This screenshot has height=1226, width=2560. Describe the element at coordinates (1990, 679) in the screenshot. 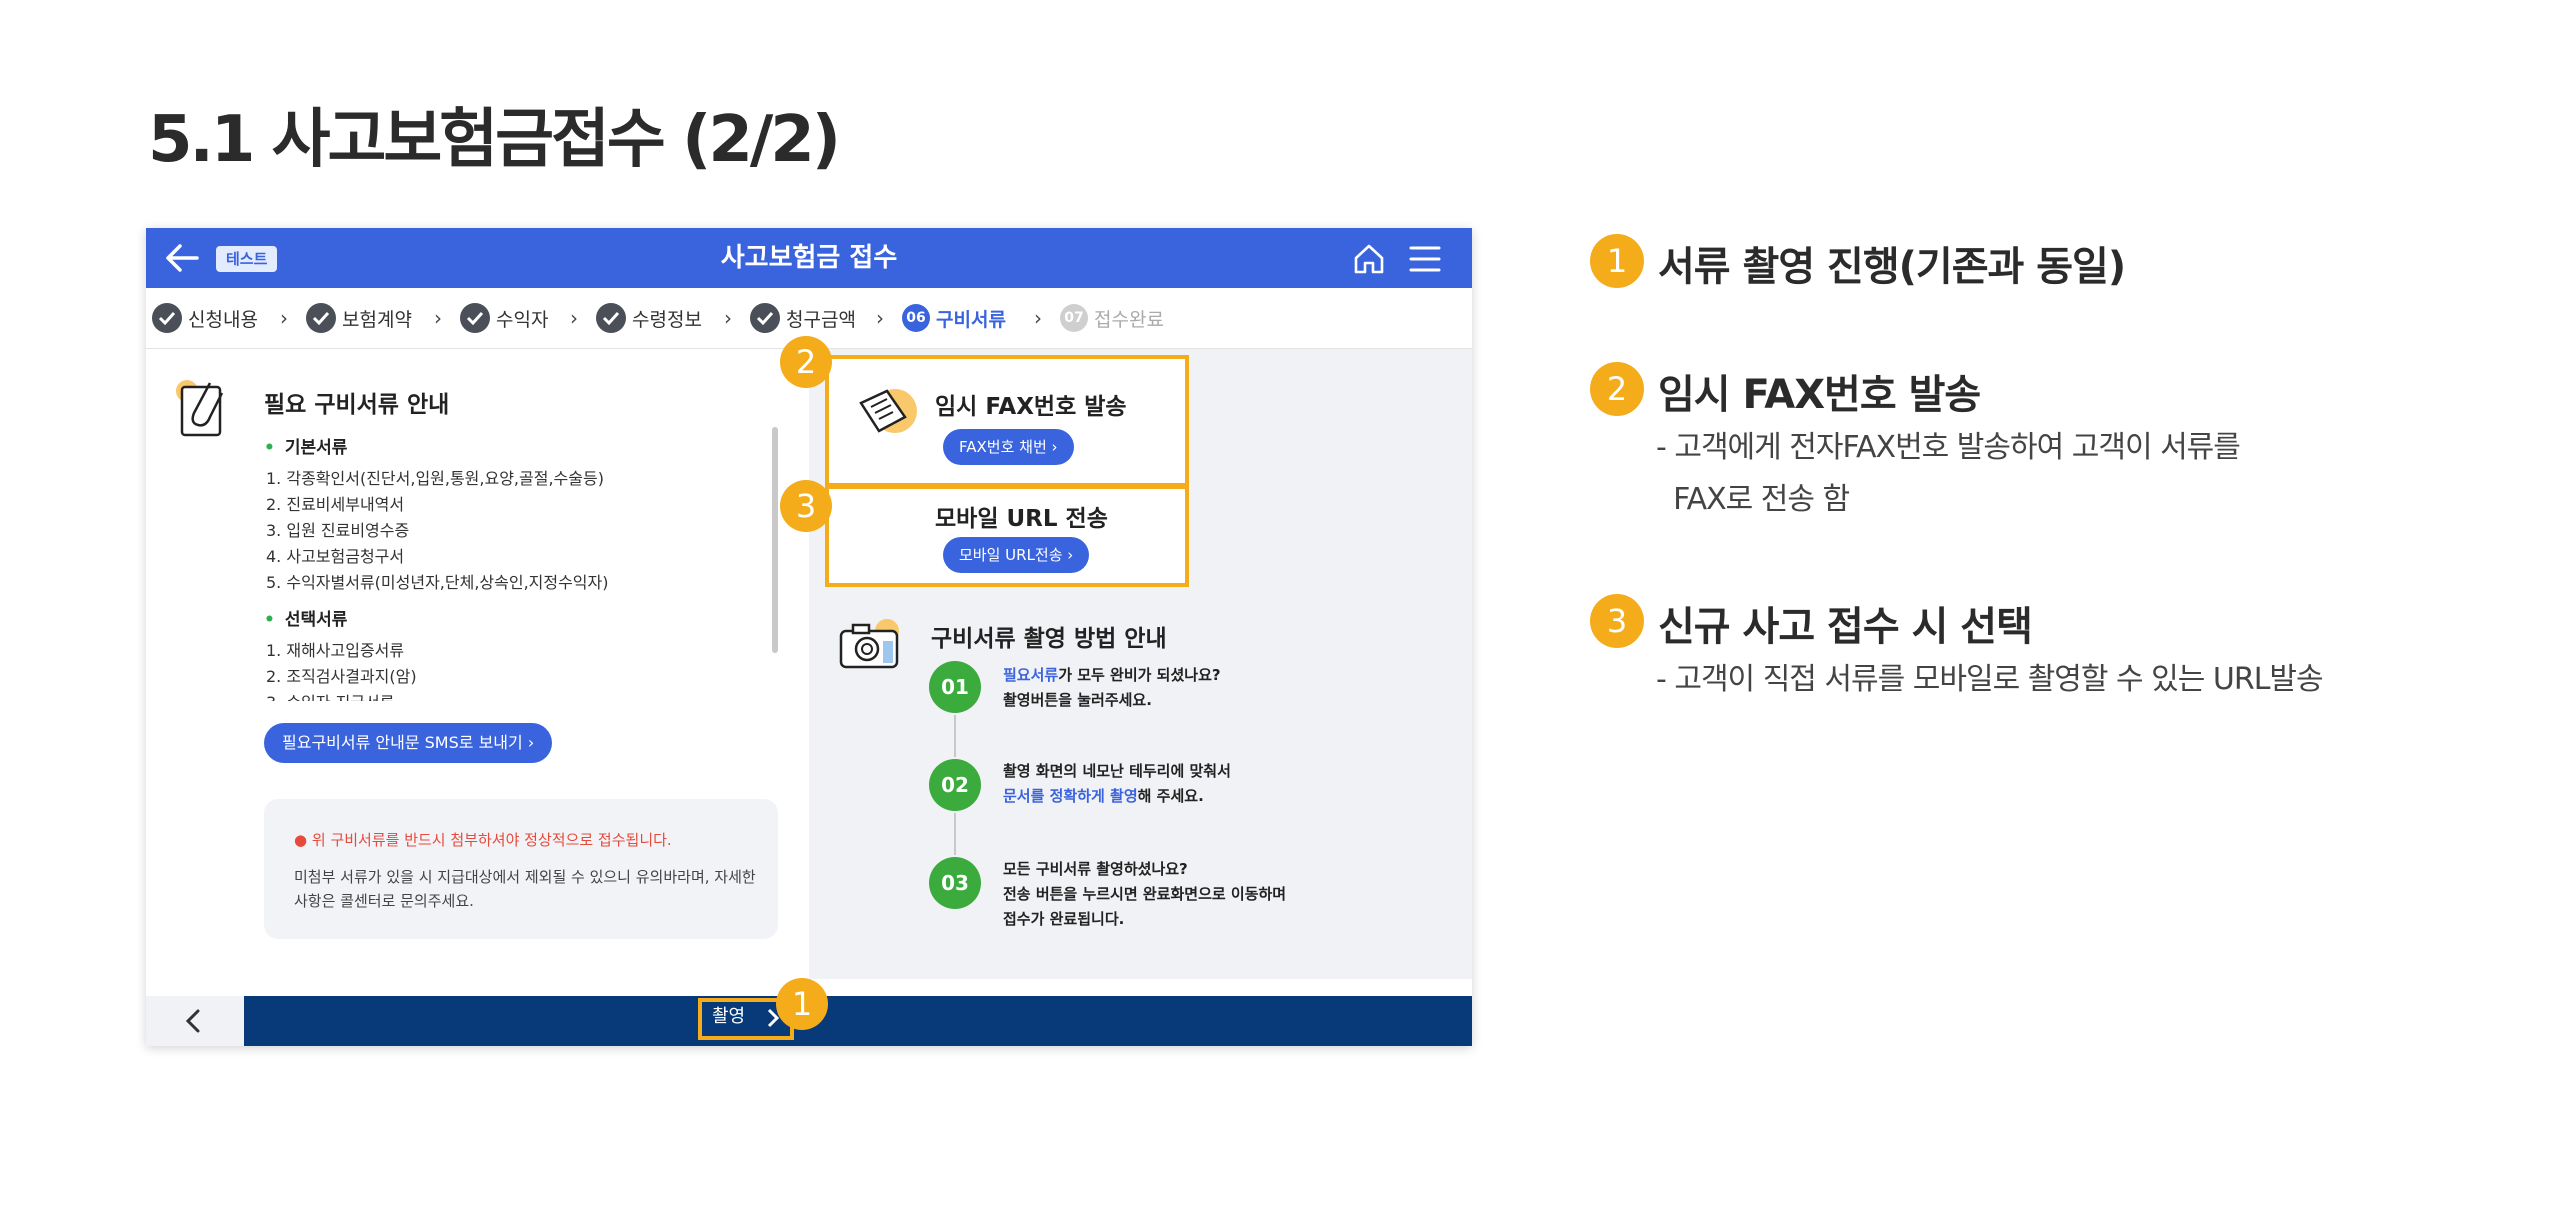

I see `explanation-desc: - 고객이 직접 서류를 모바일로 촬영할 수 있는 URL발송` at that location.